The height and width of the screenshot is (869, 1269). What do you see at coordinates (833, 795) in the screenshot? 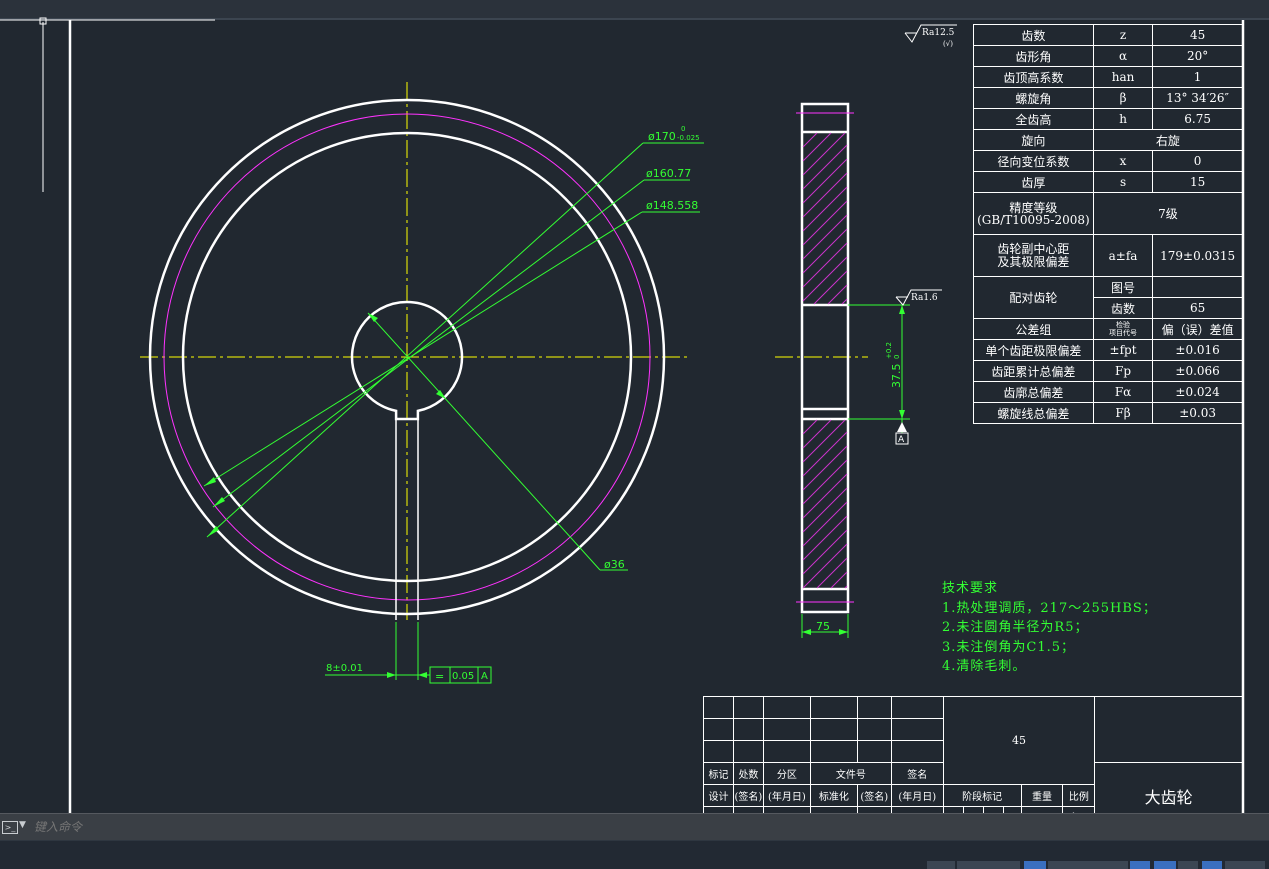
I see `tb-standard: 标准化` at bounding box center [833, 795].